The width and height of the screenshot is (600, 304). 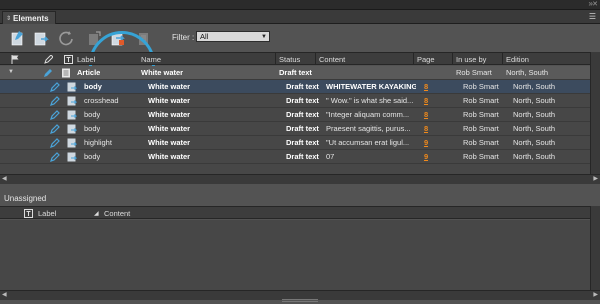 I want to click on column-name-header: Name, so click(x=151, y=59).